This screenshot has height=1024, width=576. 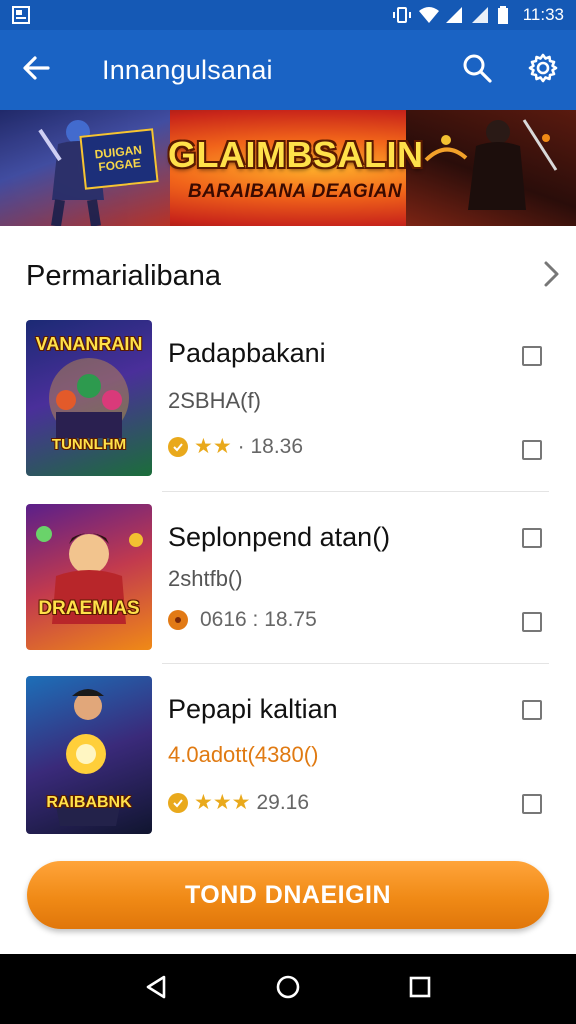 What do you see at coordinates (288, 70) in the screenshot?
I see `app-bar: Innangulsanai` at bounding box center [288, 70].